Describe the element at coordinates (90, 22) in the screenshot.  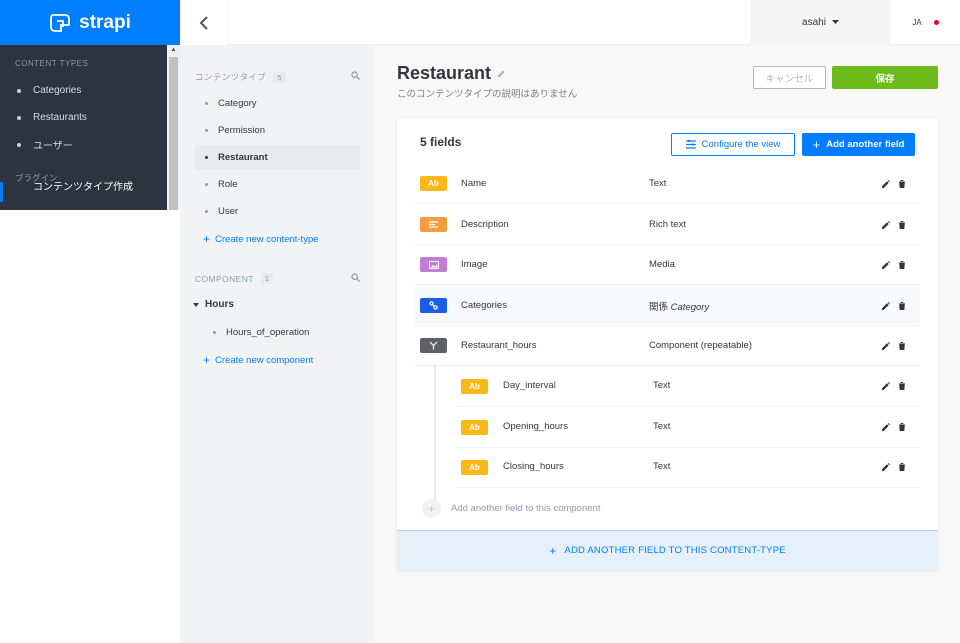
I see `brand-header: strapi` at that location.